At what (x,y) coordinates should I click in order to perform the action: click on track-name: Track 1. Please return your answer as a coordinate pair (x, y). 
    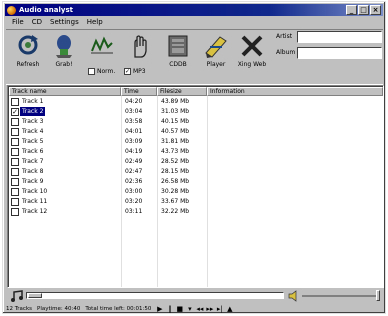
    Looking at the image, I should click on (33, 101).